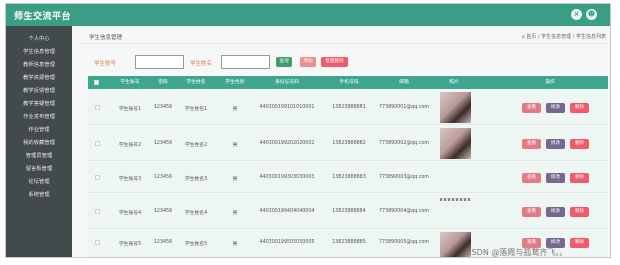 This screenshot has width=620, height=265. I want to click on cell-phone: 13823888881, so click(349, 107).